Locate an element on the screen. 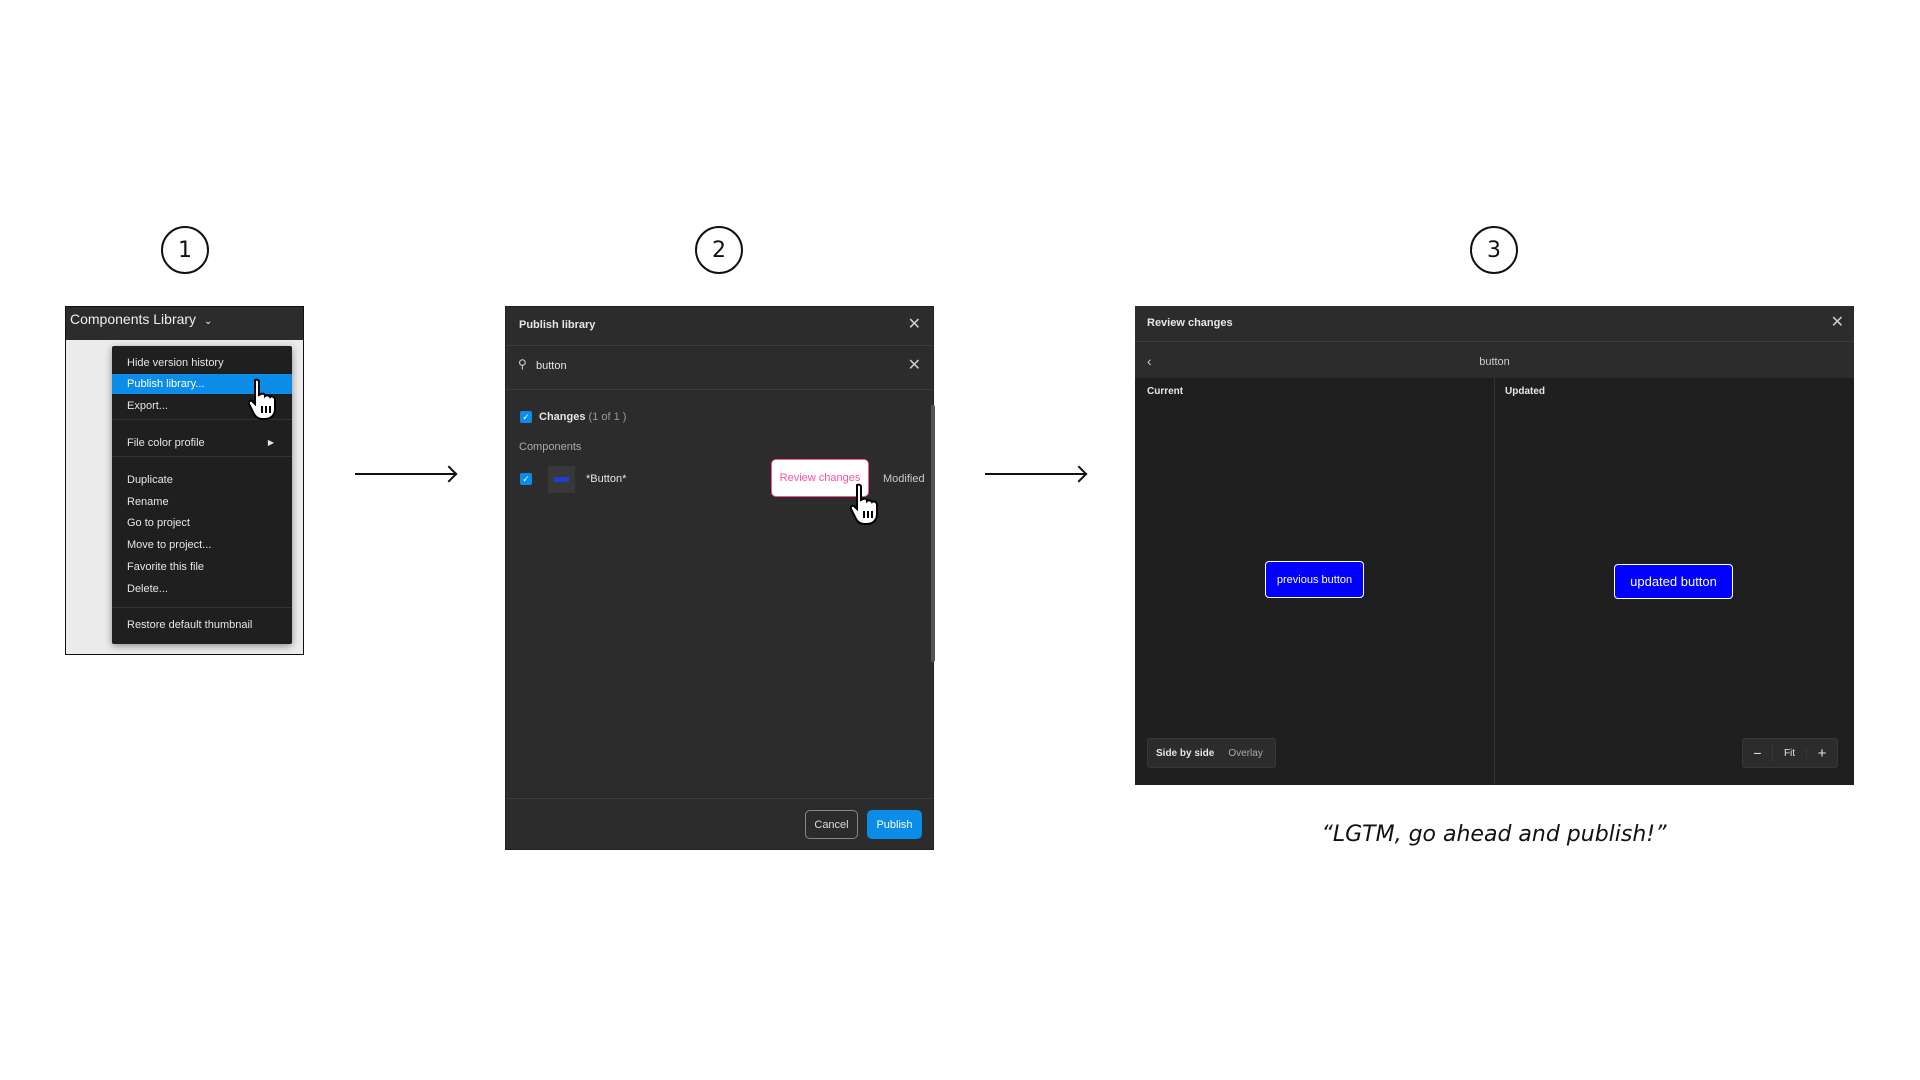 Image resolution: width=1920 pixels, height=1080 pixels. file-title: Components Library is located at coordinates (133, 319).